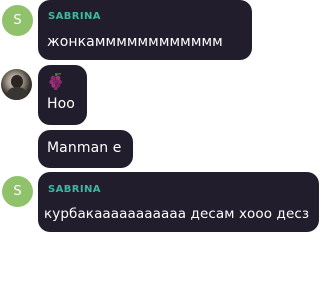 The height and width of the screenshot is (284, 320). I want to click on message-text: курбакааааааааааа десам хооо десз, so click(177, 214).